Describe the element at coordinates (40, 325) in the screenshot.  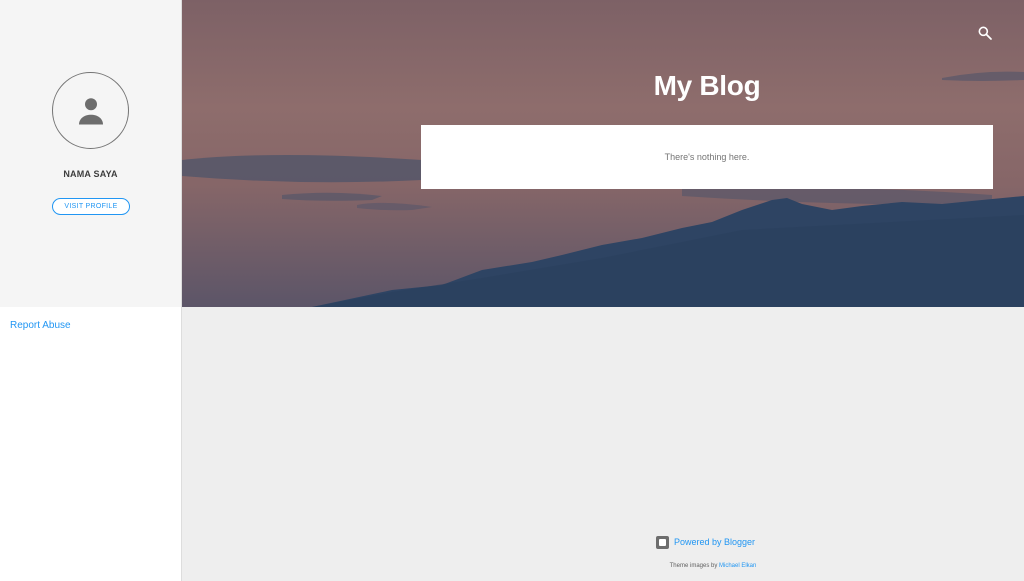
I see `report-abuse-link: Report Abuse` at that location.